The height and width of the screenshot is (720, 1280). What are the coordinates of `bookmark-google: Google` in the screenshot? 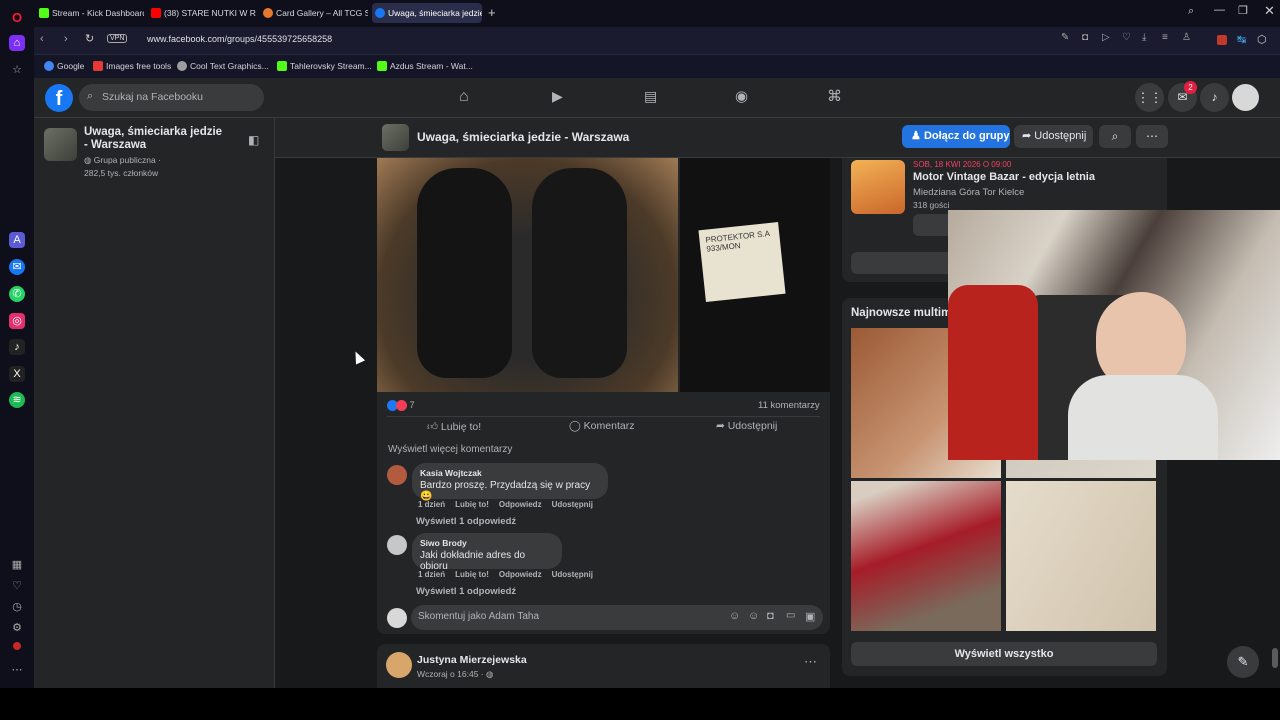 It's located at (64, 66).